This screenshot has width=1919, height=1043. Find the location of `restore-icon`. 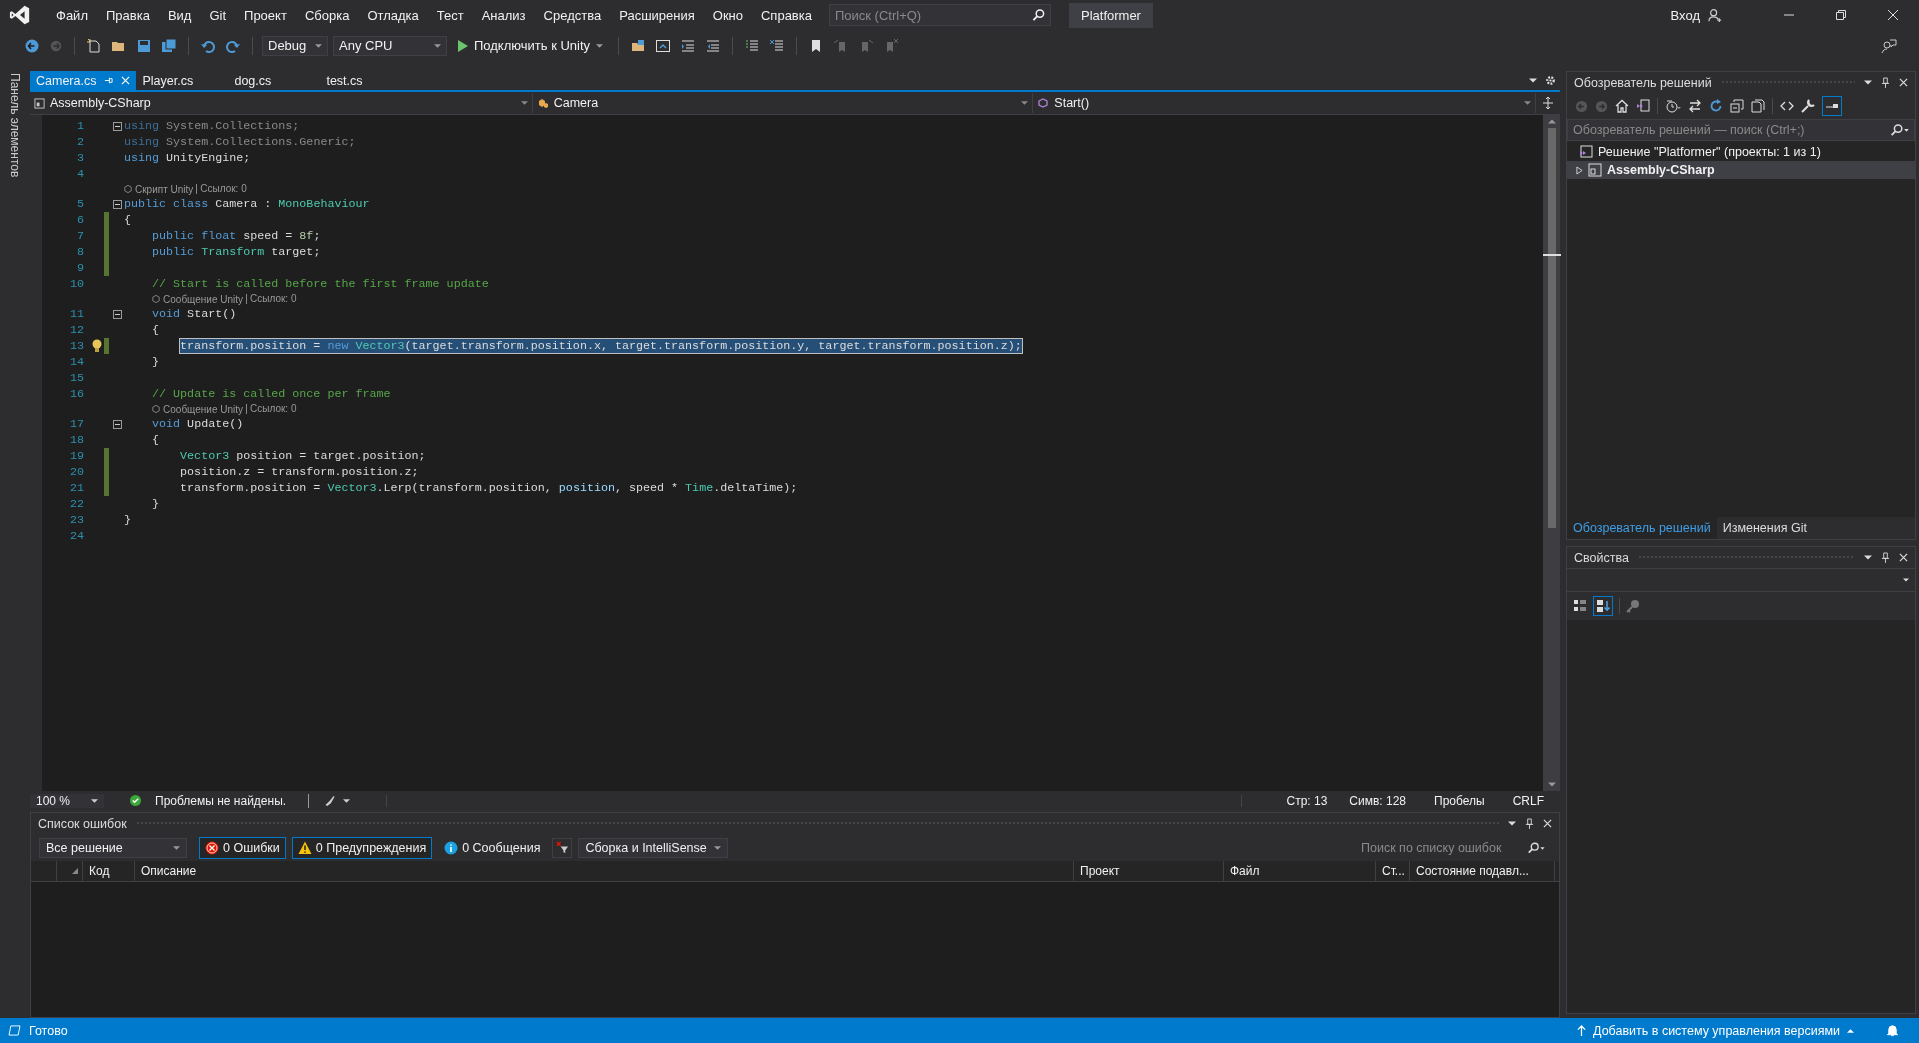

restore-icon is located at coordinates (1841, 15).